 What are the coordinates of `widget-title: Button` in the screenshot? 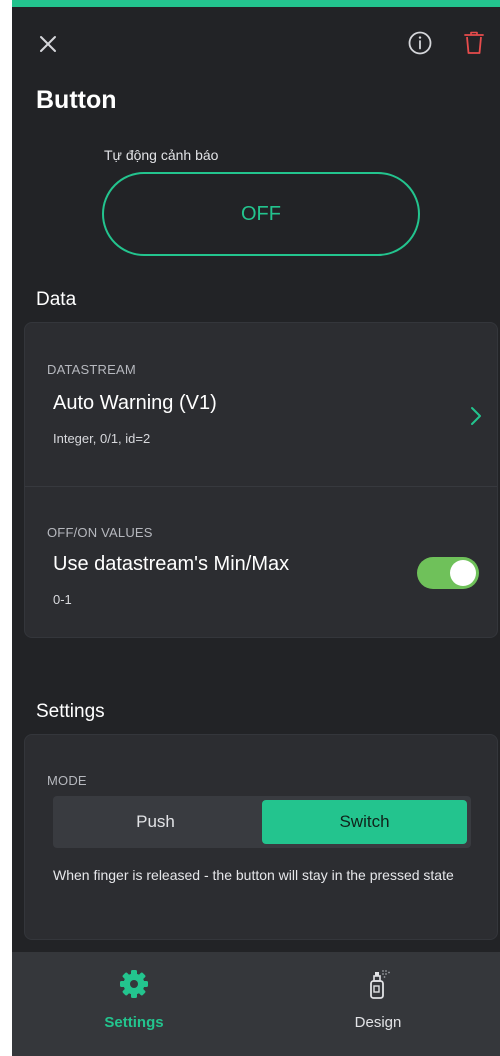 It's located at (76, 100).